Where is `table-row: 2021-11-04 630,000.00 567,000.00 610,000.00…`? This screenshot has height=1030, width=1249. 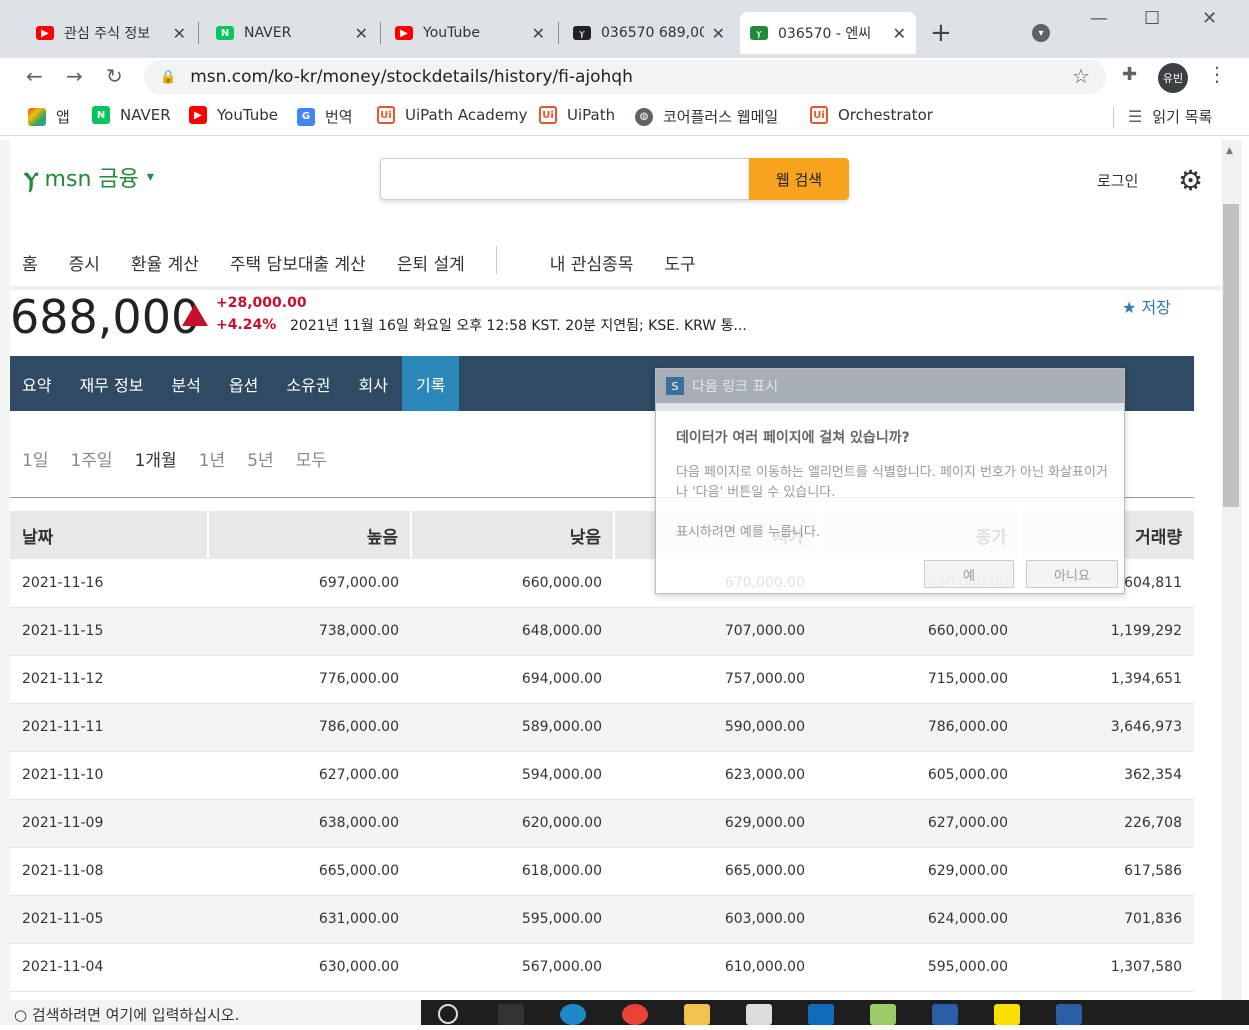 table-row: 2021-11-04 630,000.00 567,000.00 610,000.00… is located at coordinates (602, 967).